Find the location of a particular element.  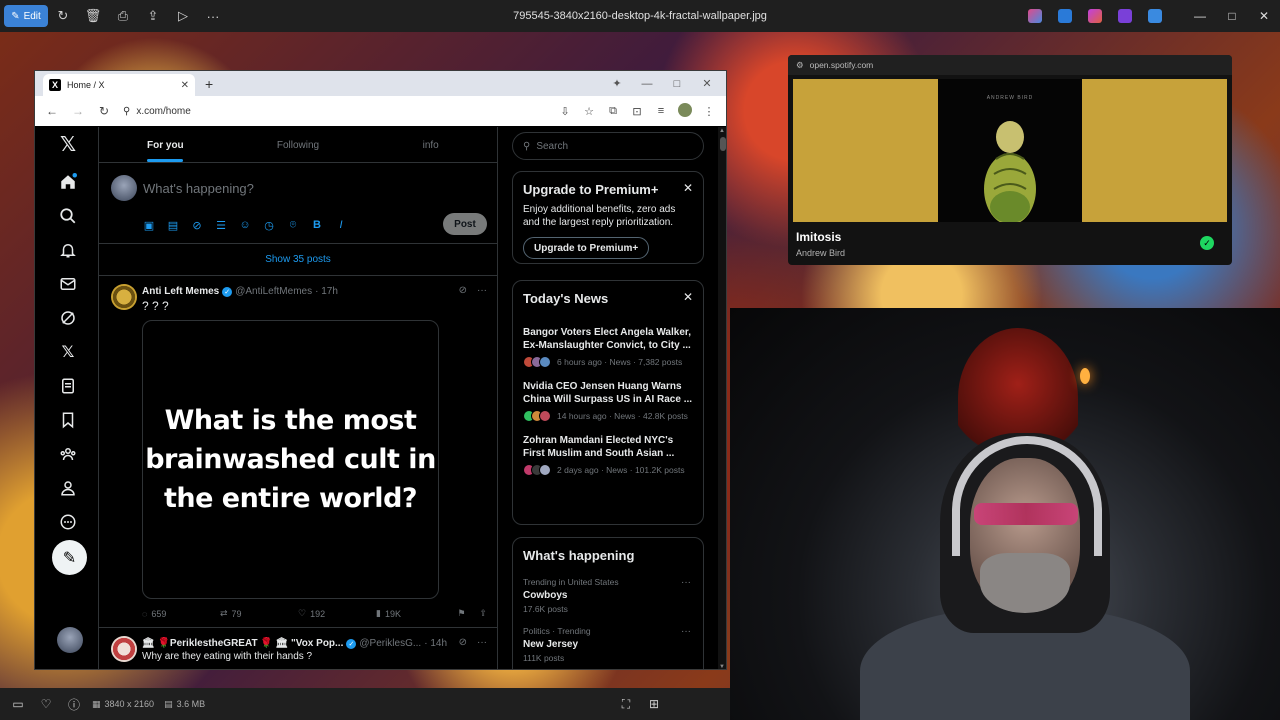

site-settings-icon: ⚙ is located at coordinates (800, 65).